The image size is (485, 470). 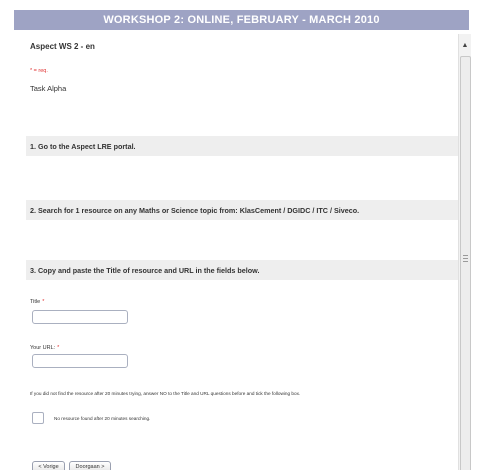 I want to click on scroll-up-arrow-icon: ▲, so click(x=465, y=45).